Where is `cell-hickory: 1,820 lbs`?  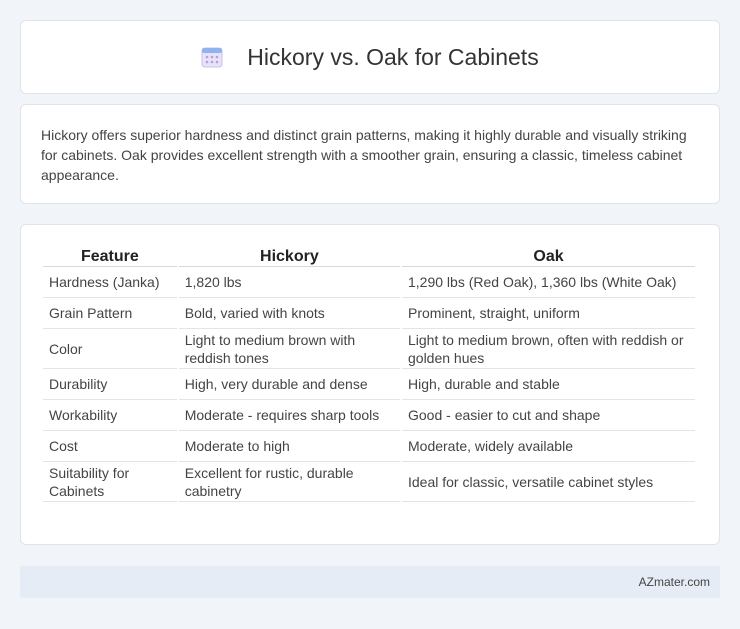 cell-hickory: 1,820 lbs is located at coordinates (289, 282).